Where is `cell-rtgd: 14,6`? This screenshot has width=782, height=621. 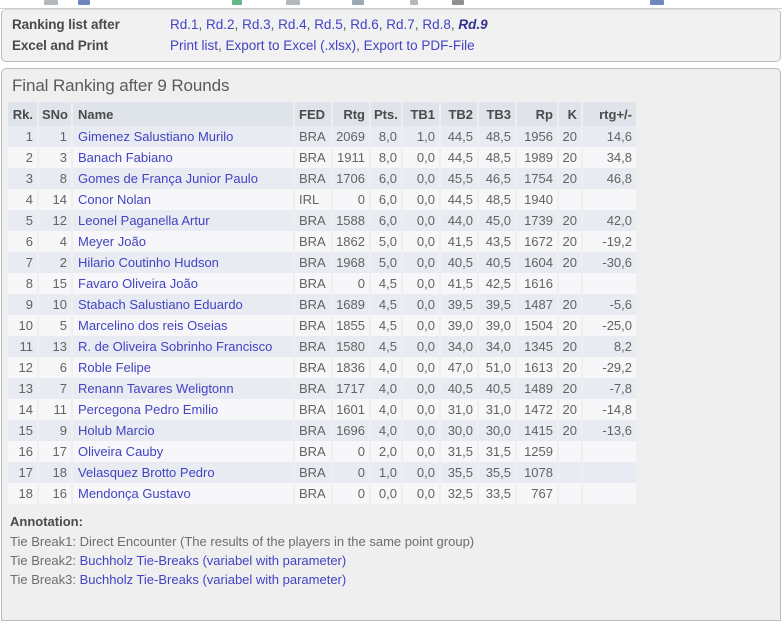
cell-rtgd: 14,6 is located at coordinates (609, 136).